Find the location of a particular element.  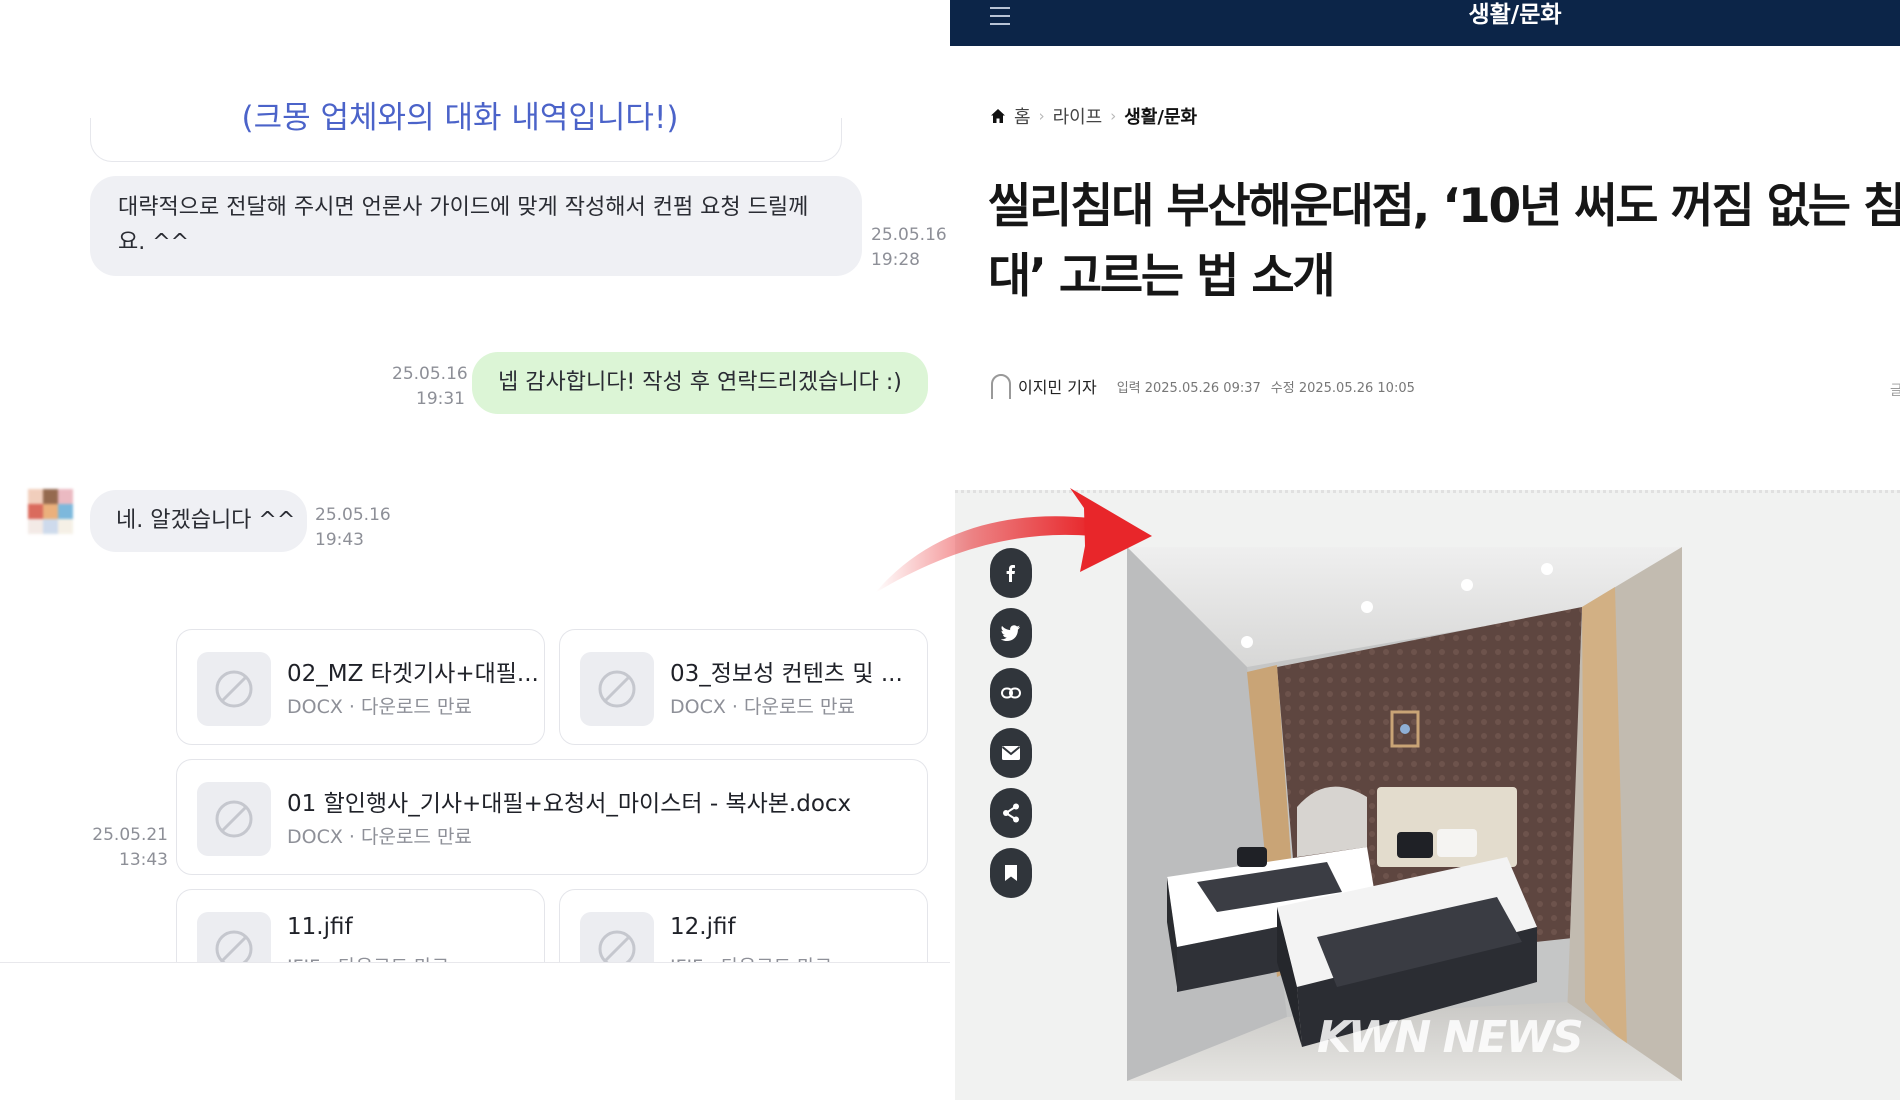

reporter-avatar-icon is located at coordinates (1001, 386).